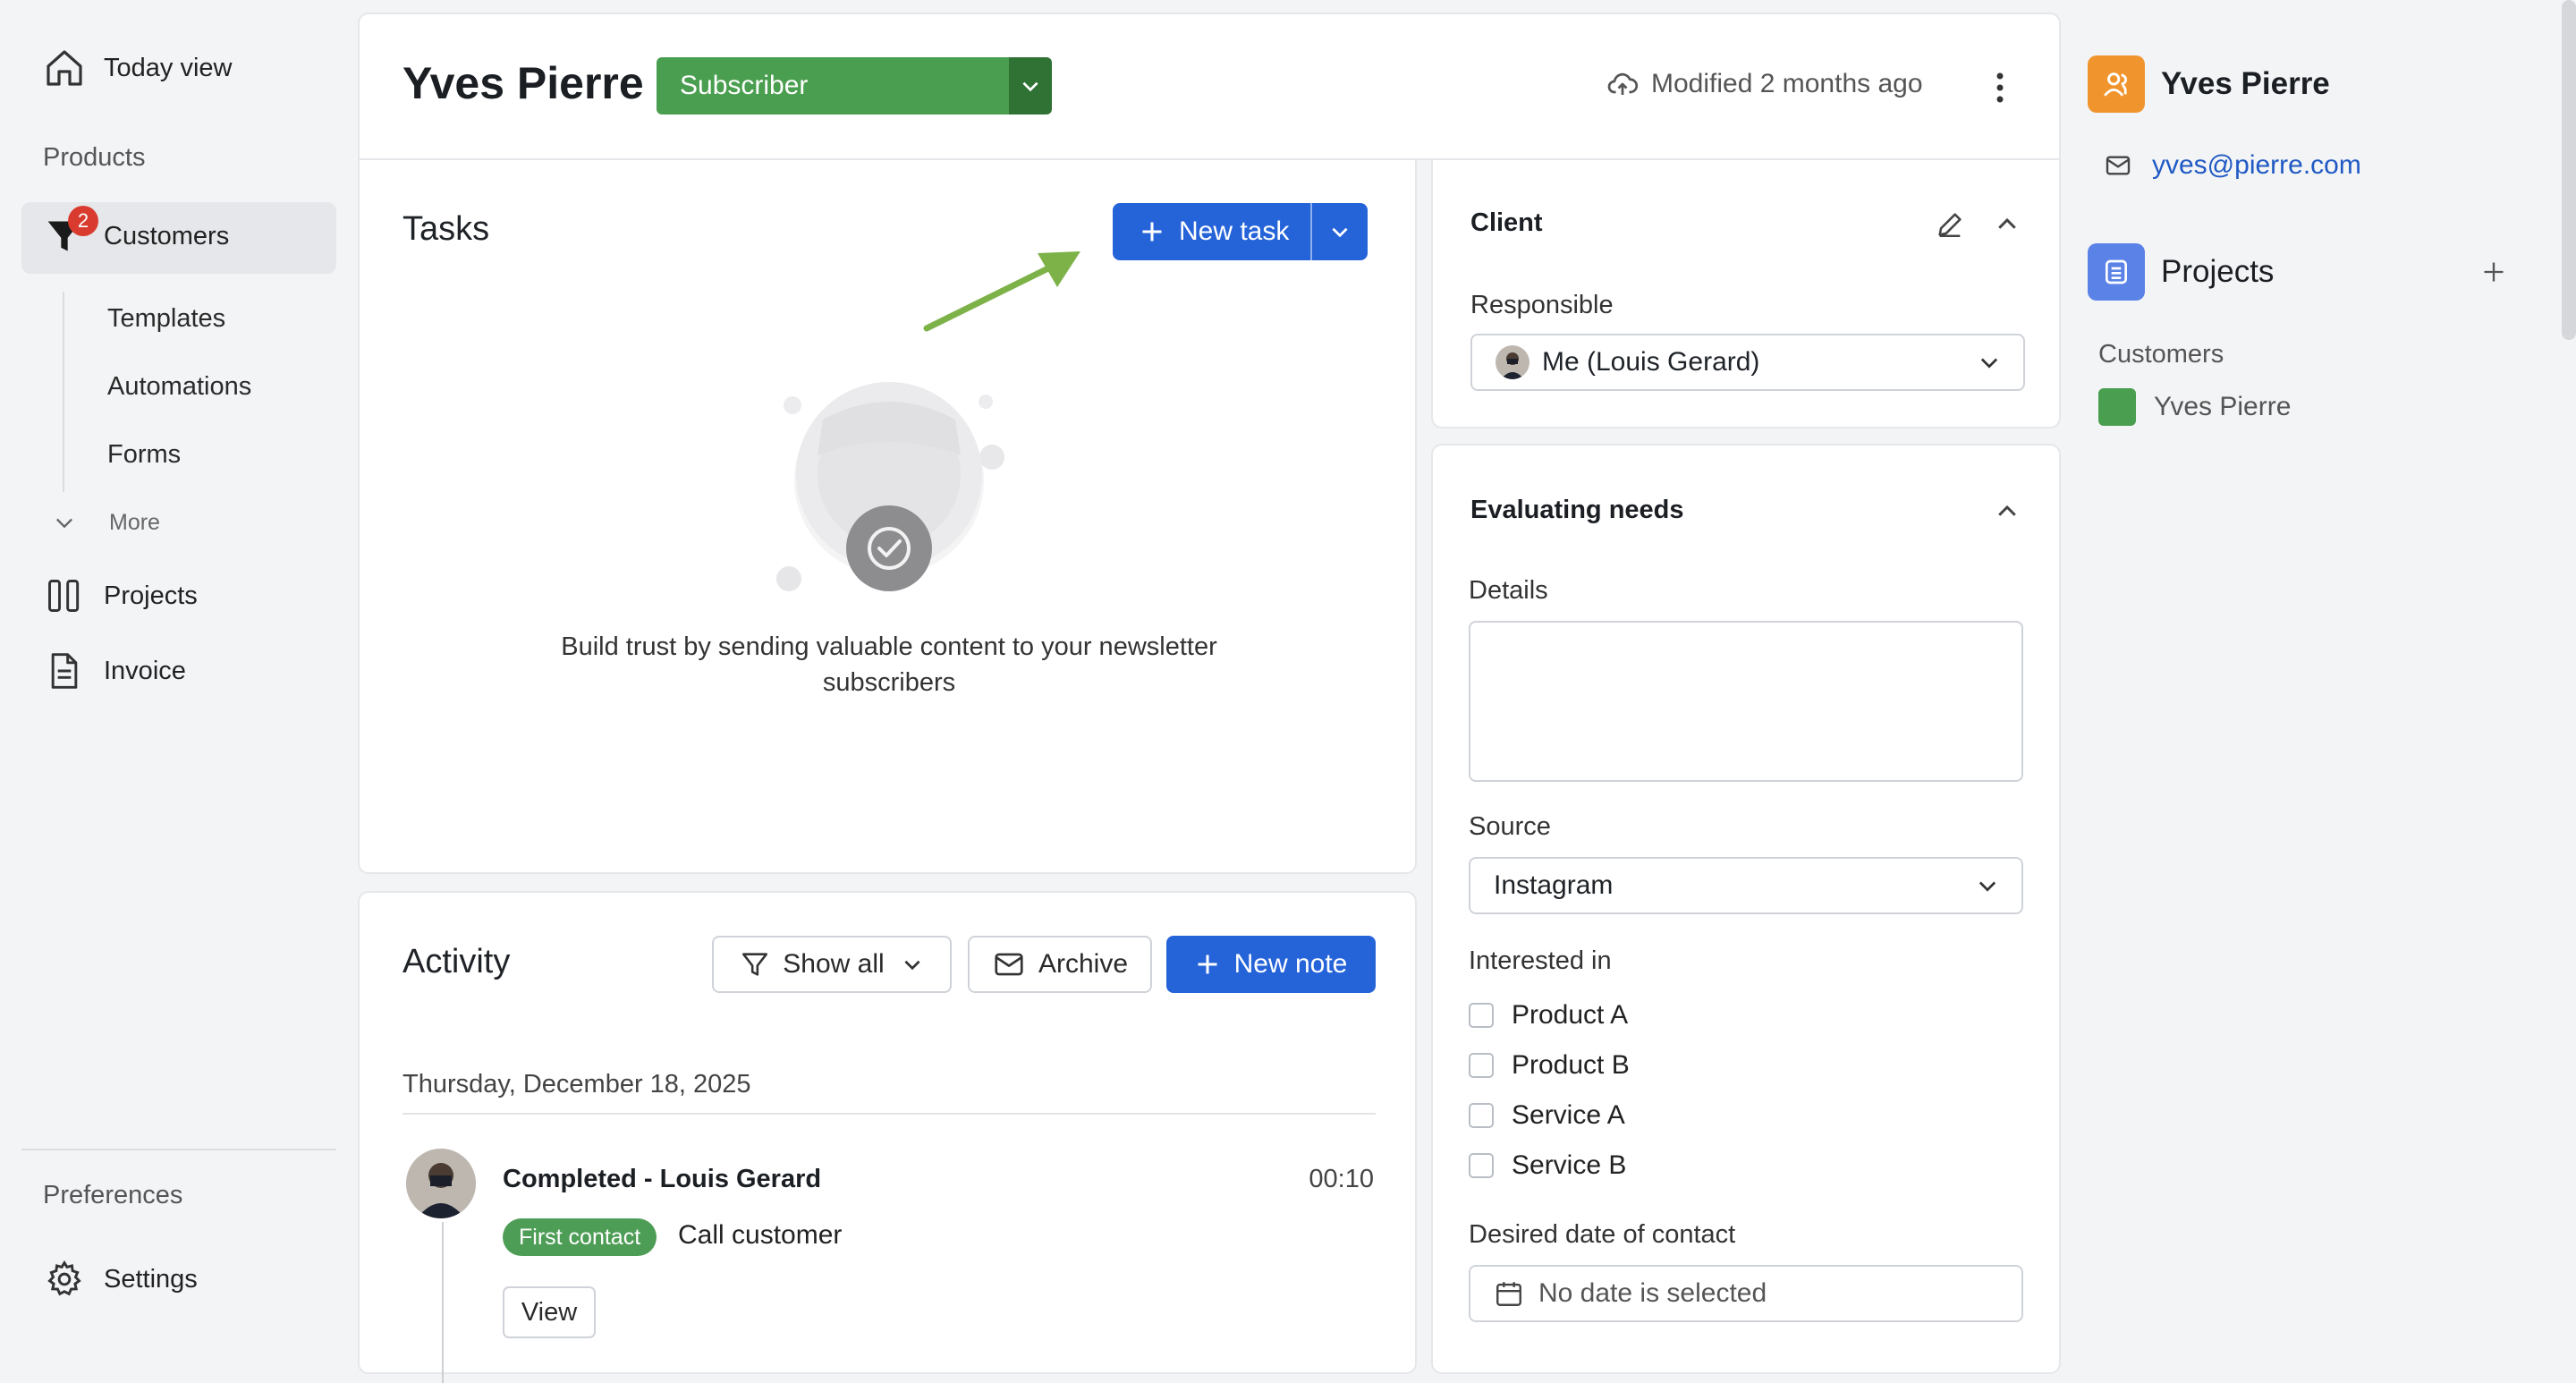 The image size is (2576, 1383). What do you see at coordinates (1083, 964) in the screenshot?
I see `archive-label: Archive` at bounding box center [1083, 964].